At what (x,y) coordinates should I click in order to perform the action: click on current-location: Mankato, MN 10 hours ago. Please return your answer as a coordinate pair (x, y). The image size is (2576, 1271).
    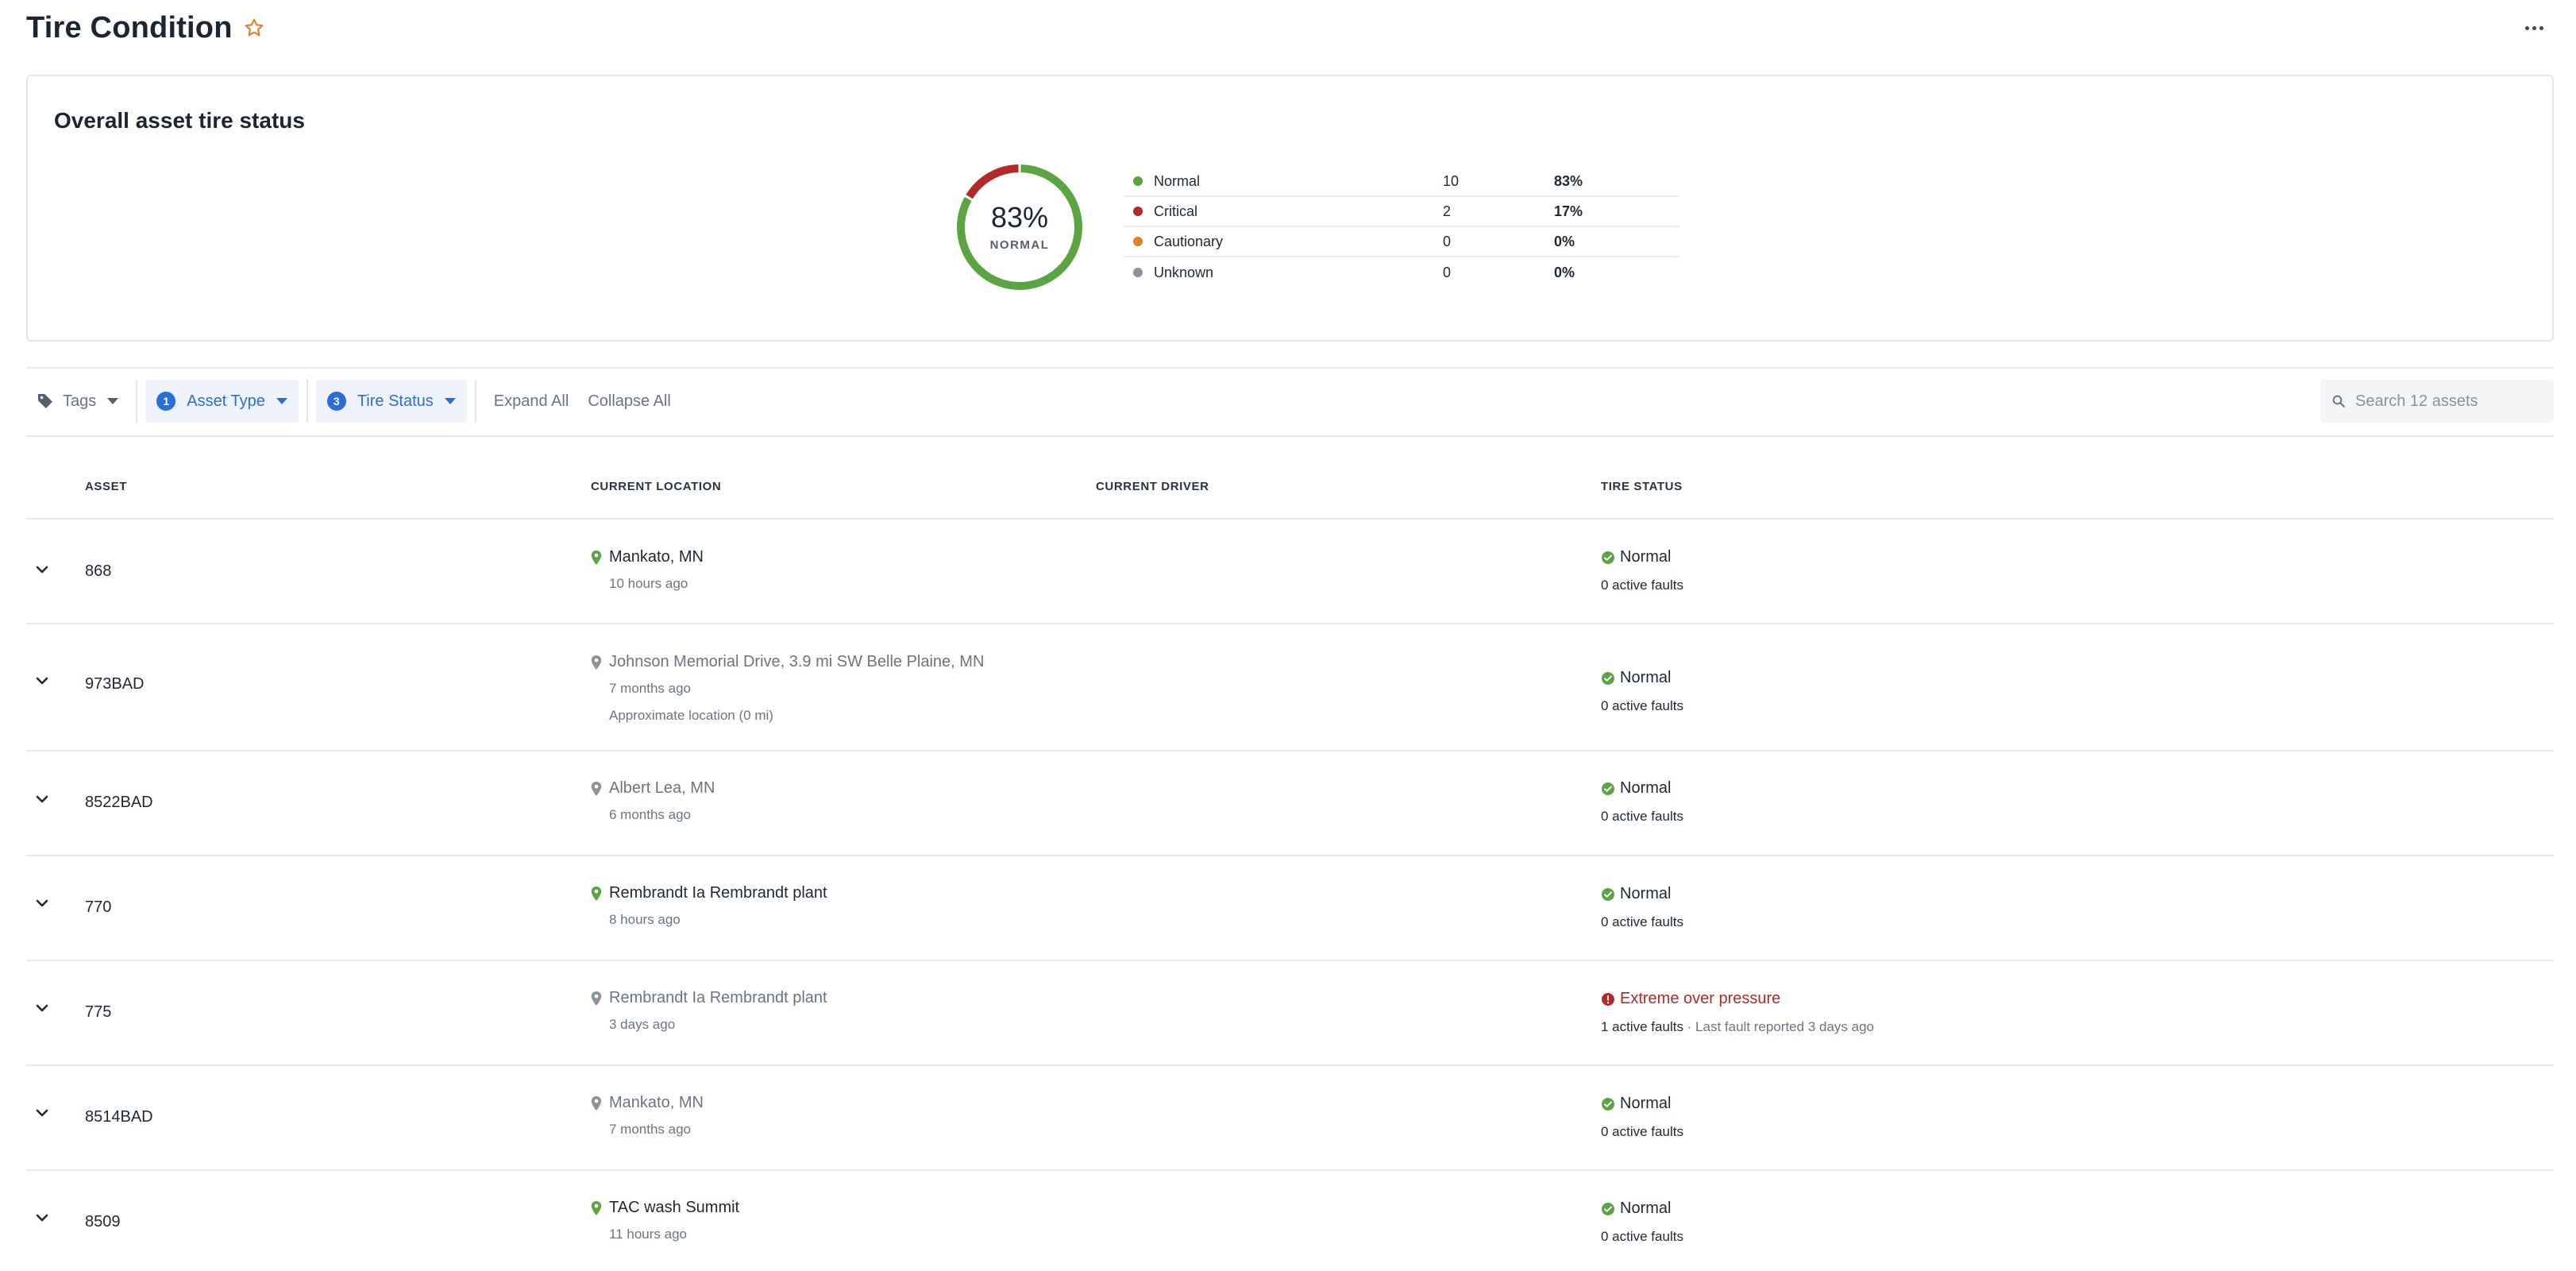
    Looking at the image, I should click on (647, 570).